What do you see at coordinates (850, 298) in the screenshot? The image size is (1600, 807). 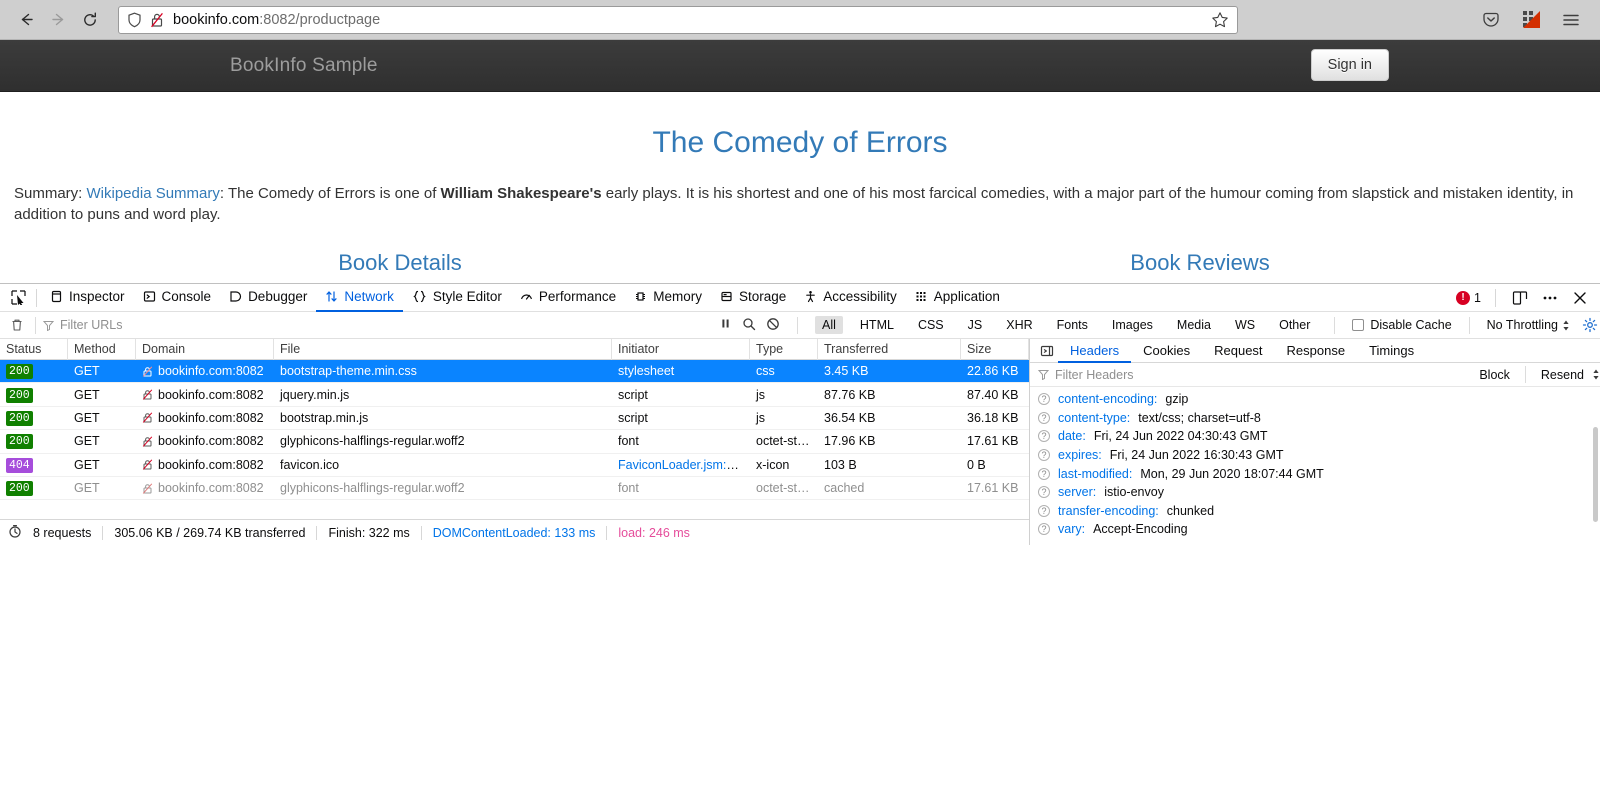 I see `tab-accessibility: Accessibility` at bounding box center [850, 298].